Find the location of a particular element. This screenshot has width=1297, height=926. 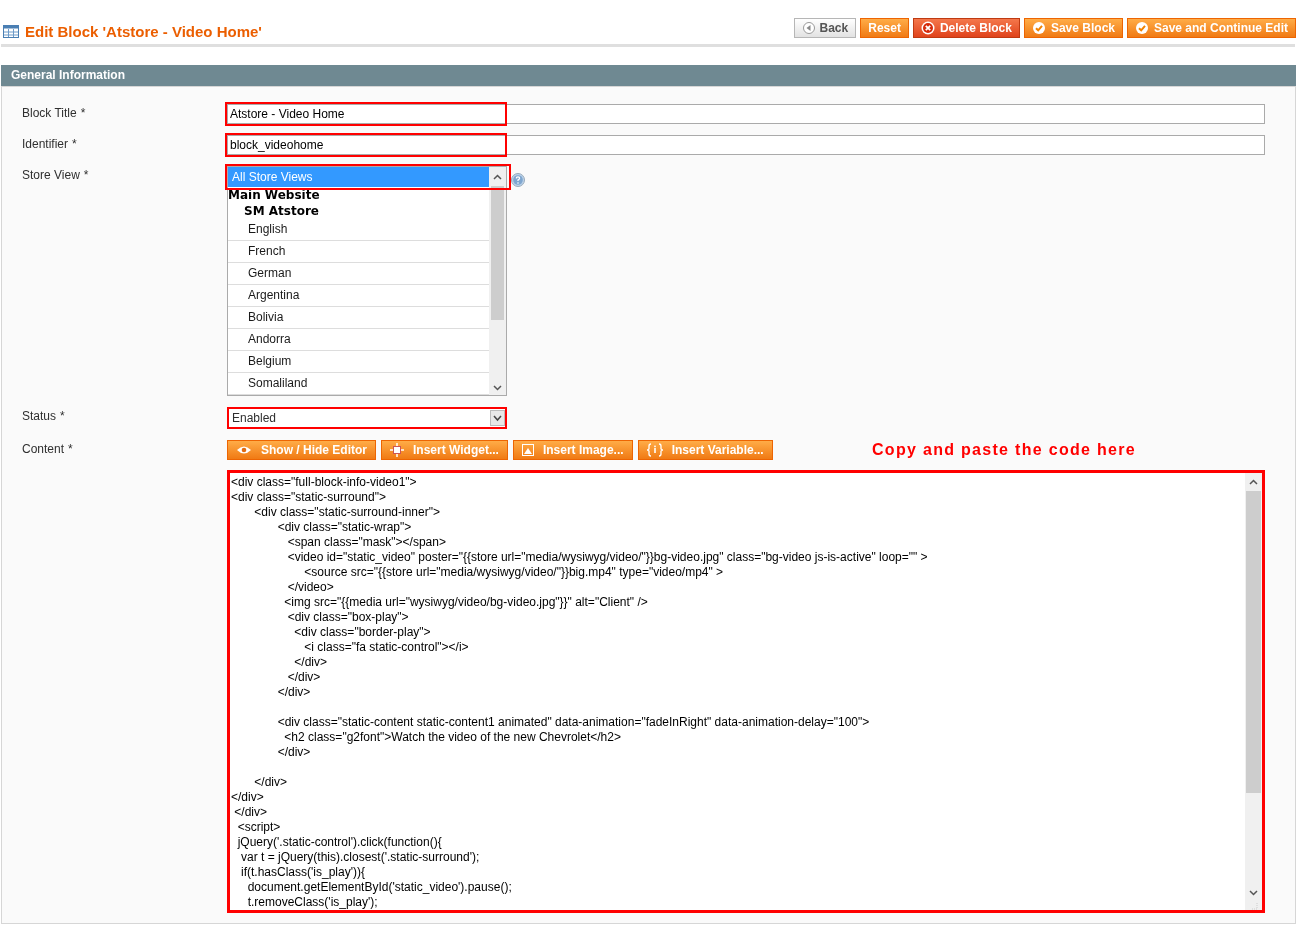

braces-icon is located at coordinates (654, 450).